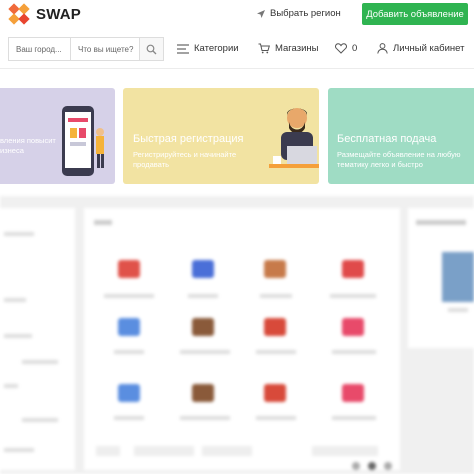  What do you see at coordinates (294, 138) in the screenshot?
I see `man-laptop-illustration-icon` at bounding box center [294, 138].